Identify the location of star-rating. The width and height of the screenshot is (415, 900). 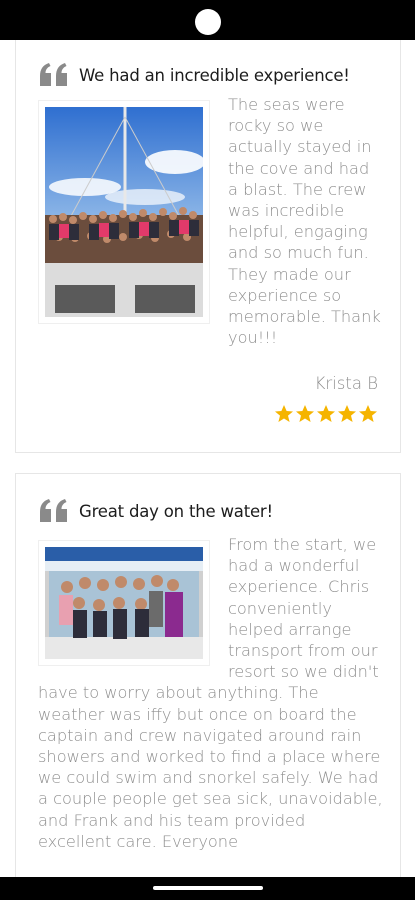
(326, 414).